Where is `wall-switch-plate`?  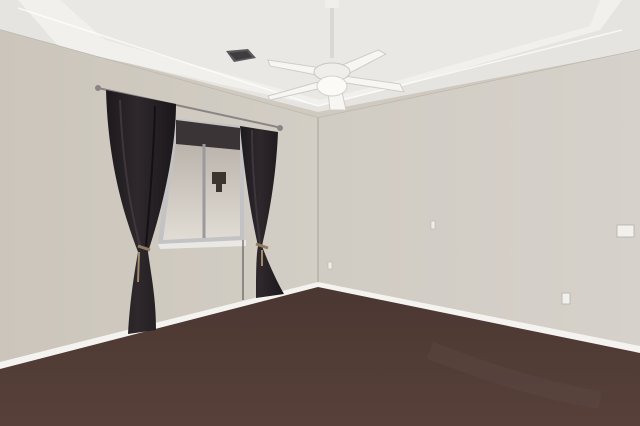
wall-switch-plate is located at coordinates (433, 225).